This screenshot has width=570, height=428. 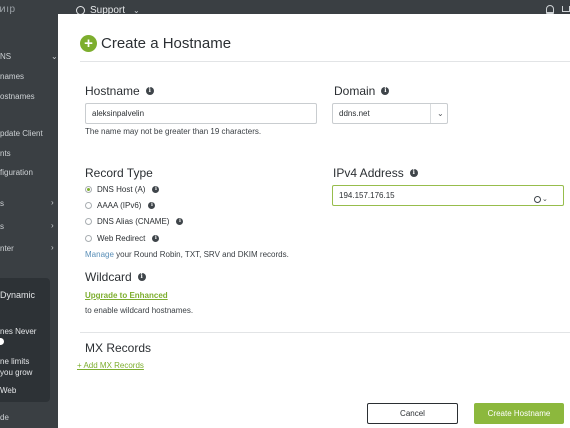 What do you see at coordinates (355, 91) in the screenshot?
I see `domain-label-text: Domain` at bounding box center [355, 91].